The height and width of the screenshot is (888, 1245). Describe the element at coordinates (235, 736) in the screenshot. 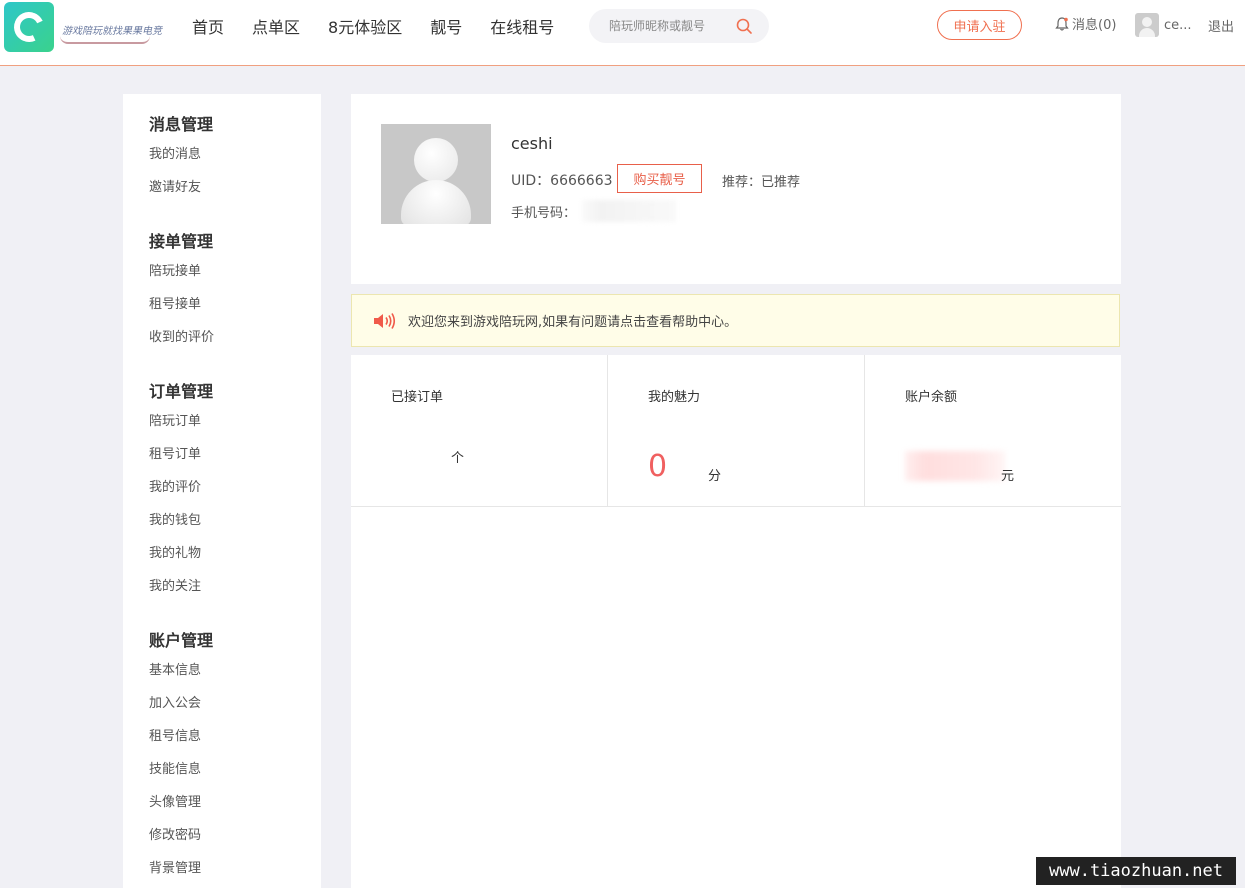

I see `sidebar-item-rental-info: 租号信息` at that location.